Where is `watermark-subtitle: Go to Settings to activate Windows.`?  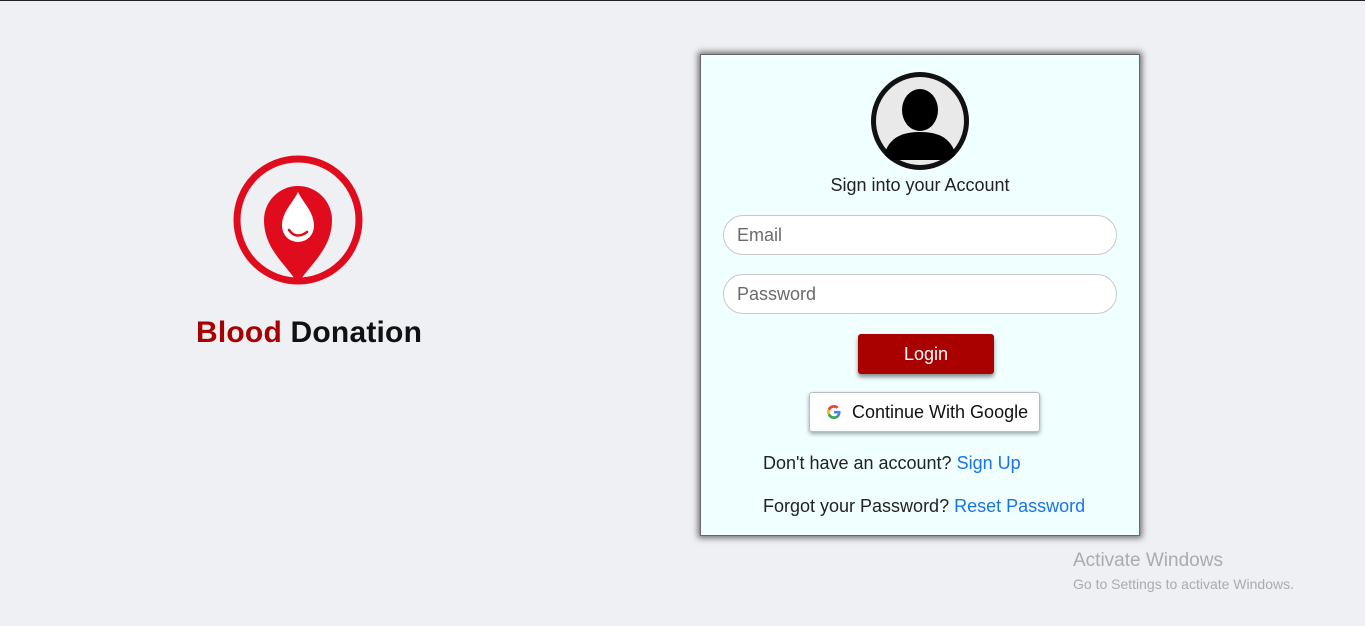 watermark-subtitle: Go to Settings to activate Windows. is located at coordinates (1183, 584).